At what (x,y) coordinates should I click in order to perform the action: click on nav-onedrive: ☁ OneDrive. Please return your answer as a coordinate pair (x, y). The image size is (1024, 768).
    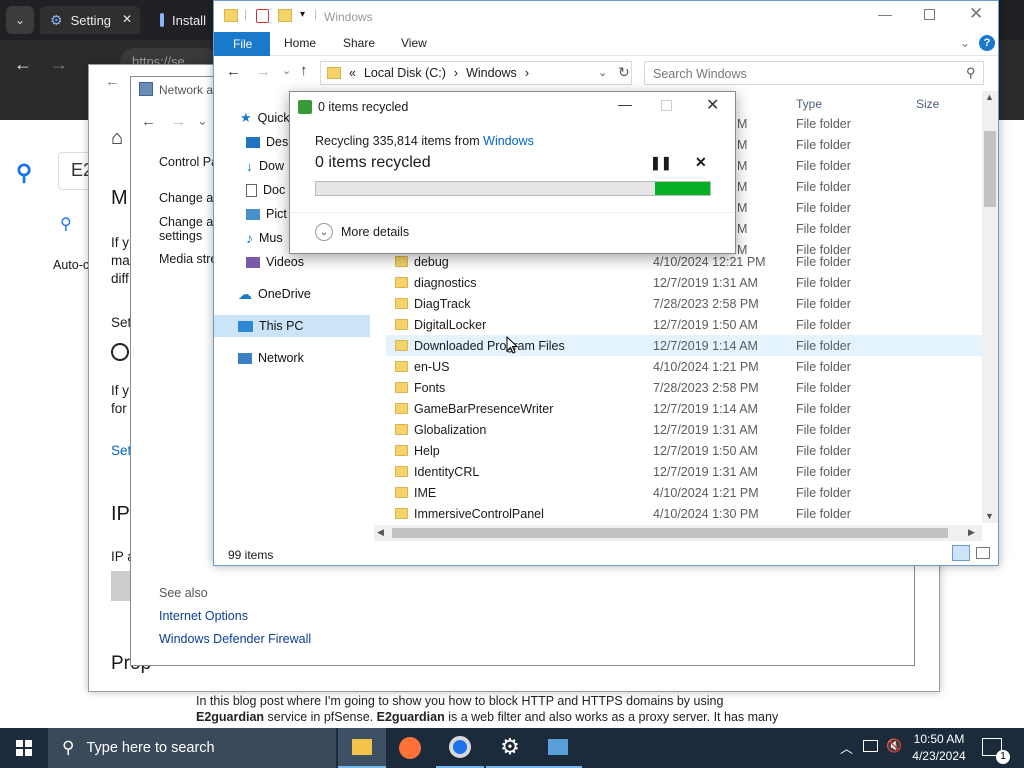
    Looking at the image, I should click on (292, 294).